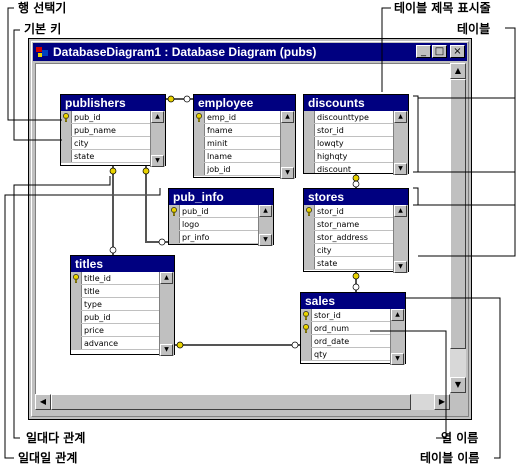 This screenshot has height=467, width=525. What do you see at coordinates (467, 63) in the screenshot?
I see `leader-table-t1` at bounding box center [467, 63].